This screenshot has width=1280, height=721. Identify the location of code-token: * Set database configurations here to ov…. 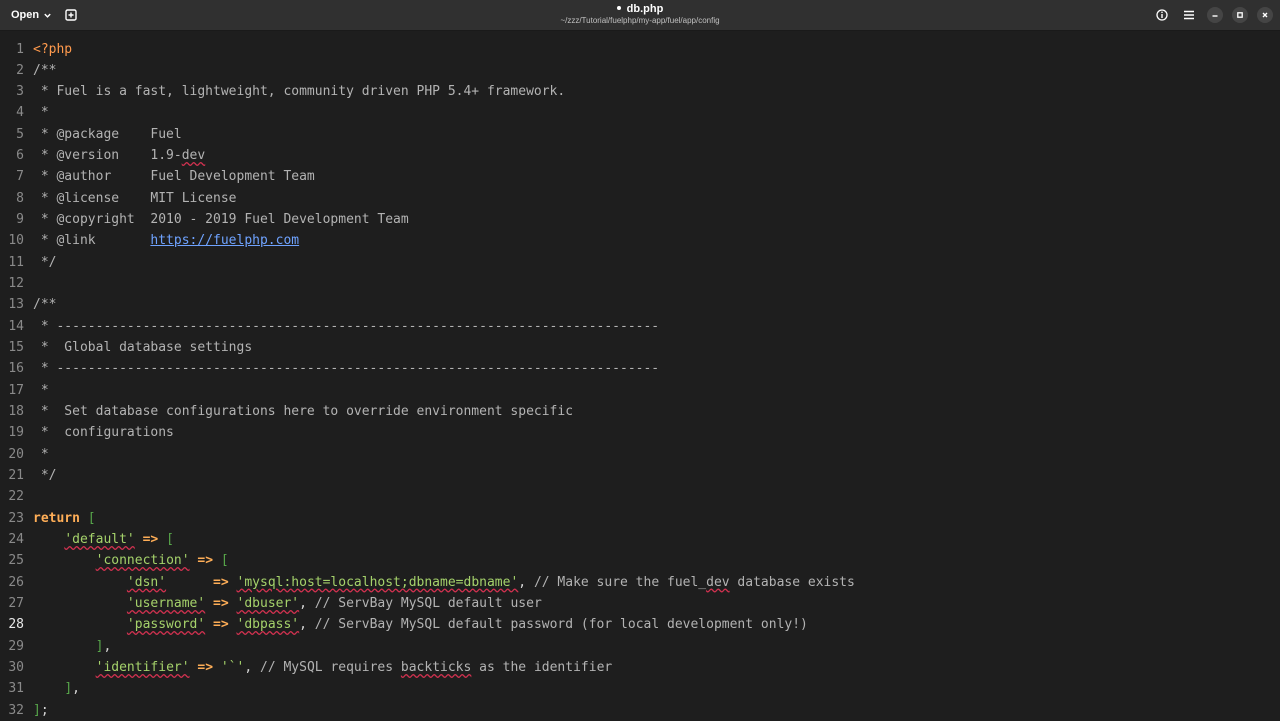
(303, 412).